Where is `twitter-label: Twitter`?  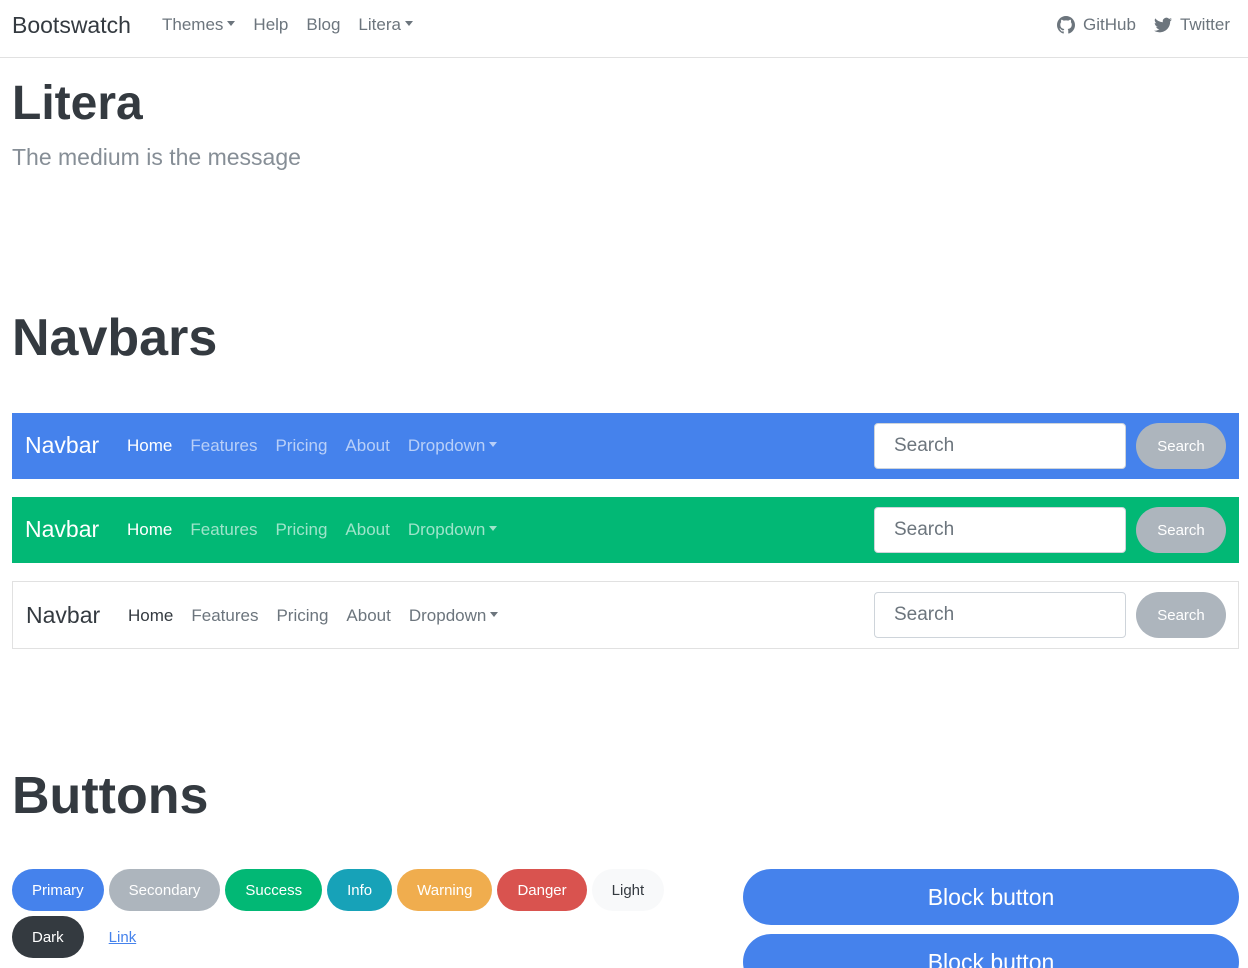
twitter-label: Twitter is located at coordinates (1204, 24).